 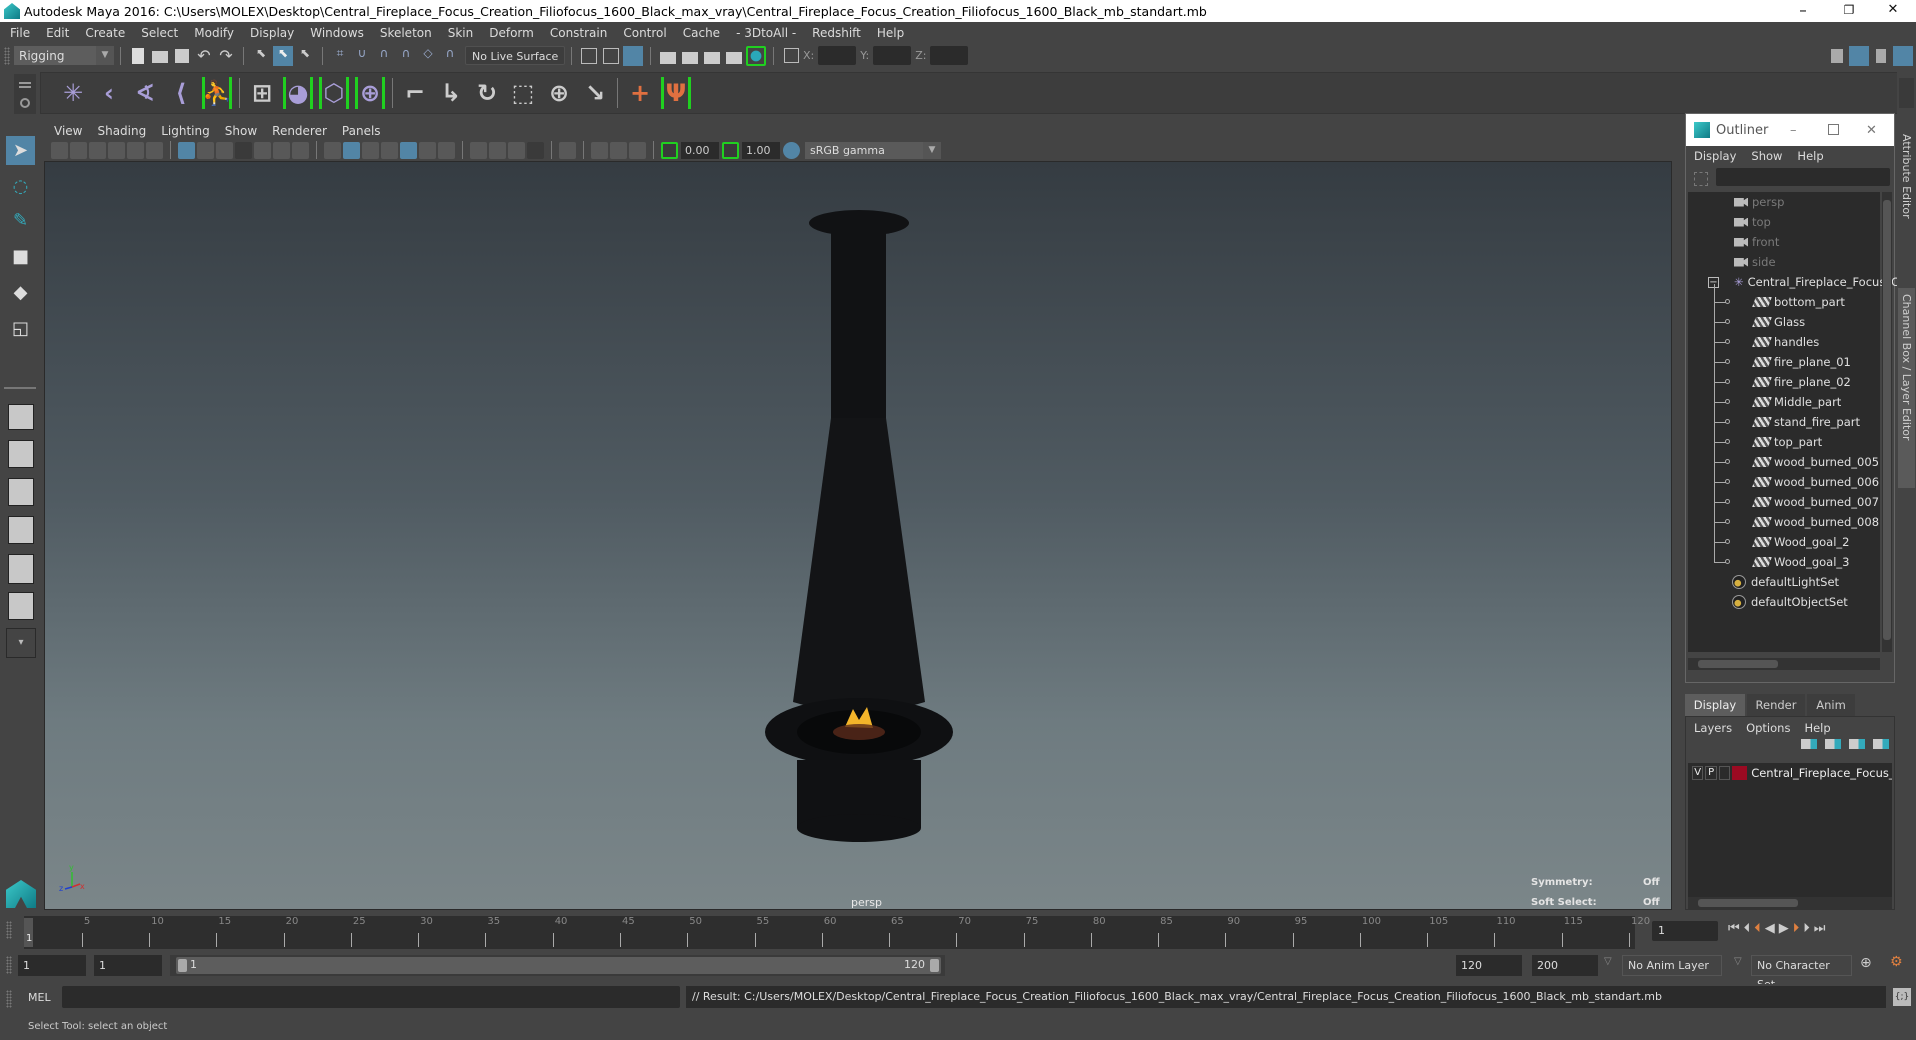 I want to click on auto-key-icon: ⊕, so click(x=1866, y=963).